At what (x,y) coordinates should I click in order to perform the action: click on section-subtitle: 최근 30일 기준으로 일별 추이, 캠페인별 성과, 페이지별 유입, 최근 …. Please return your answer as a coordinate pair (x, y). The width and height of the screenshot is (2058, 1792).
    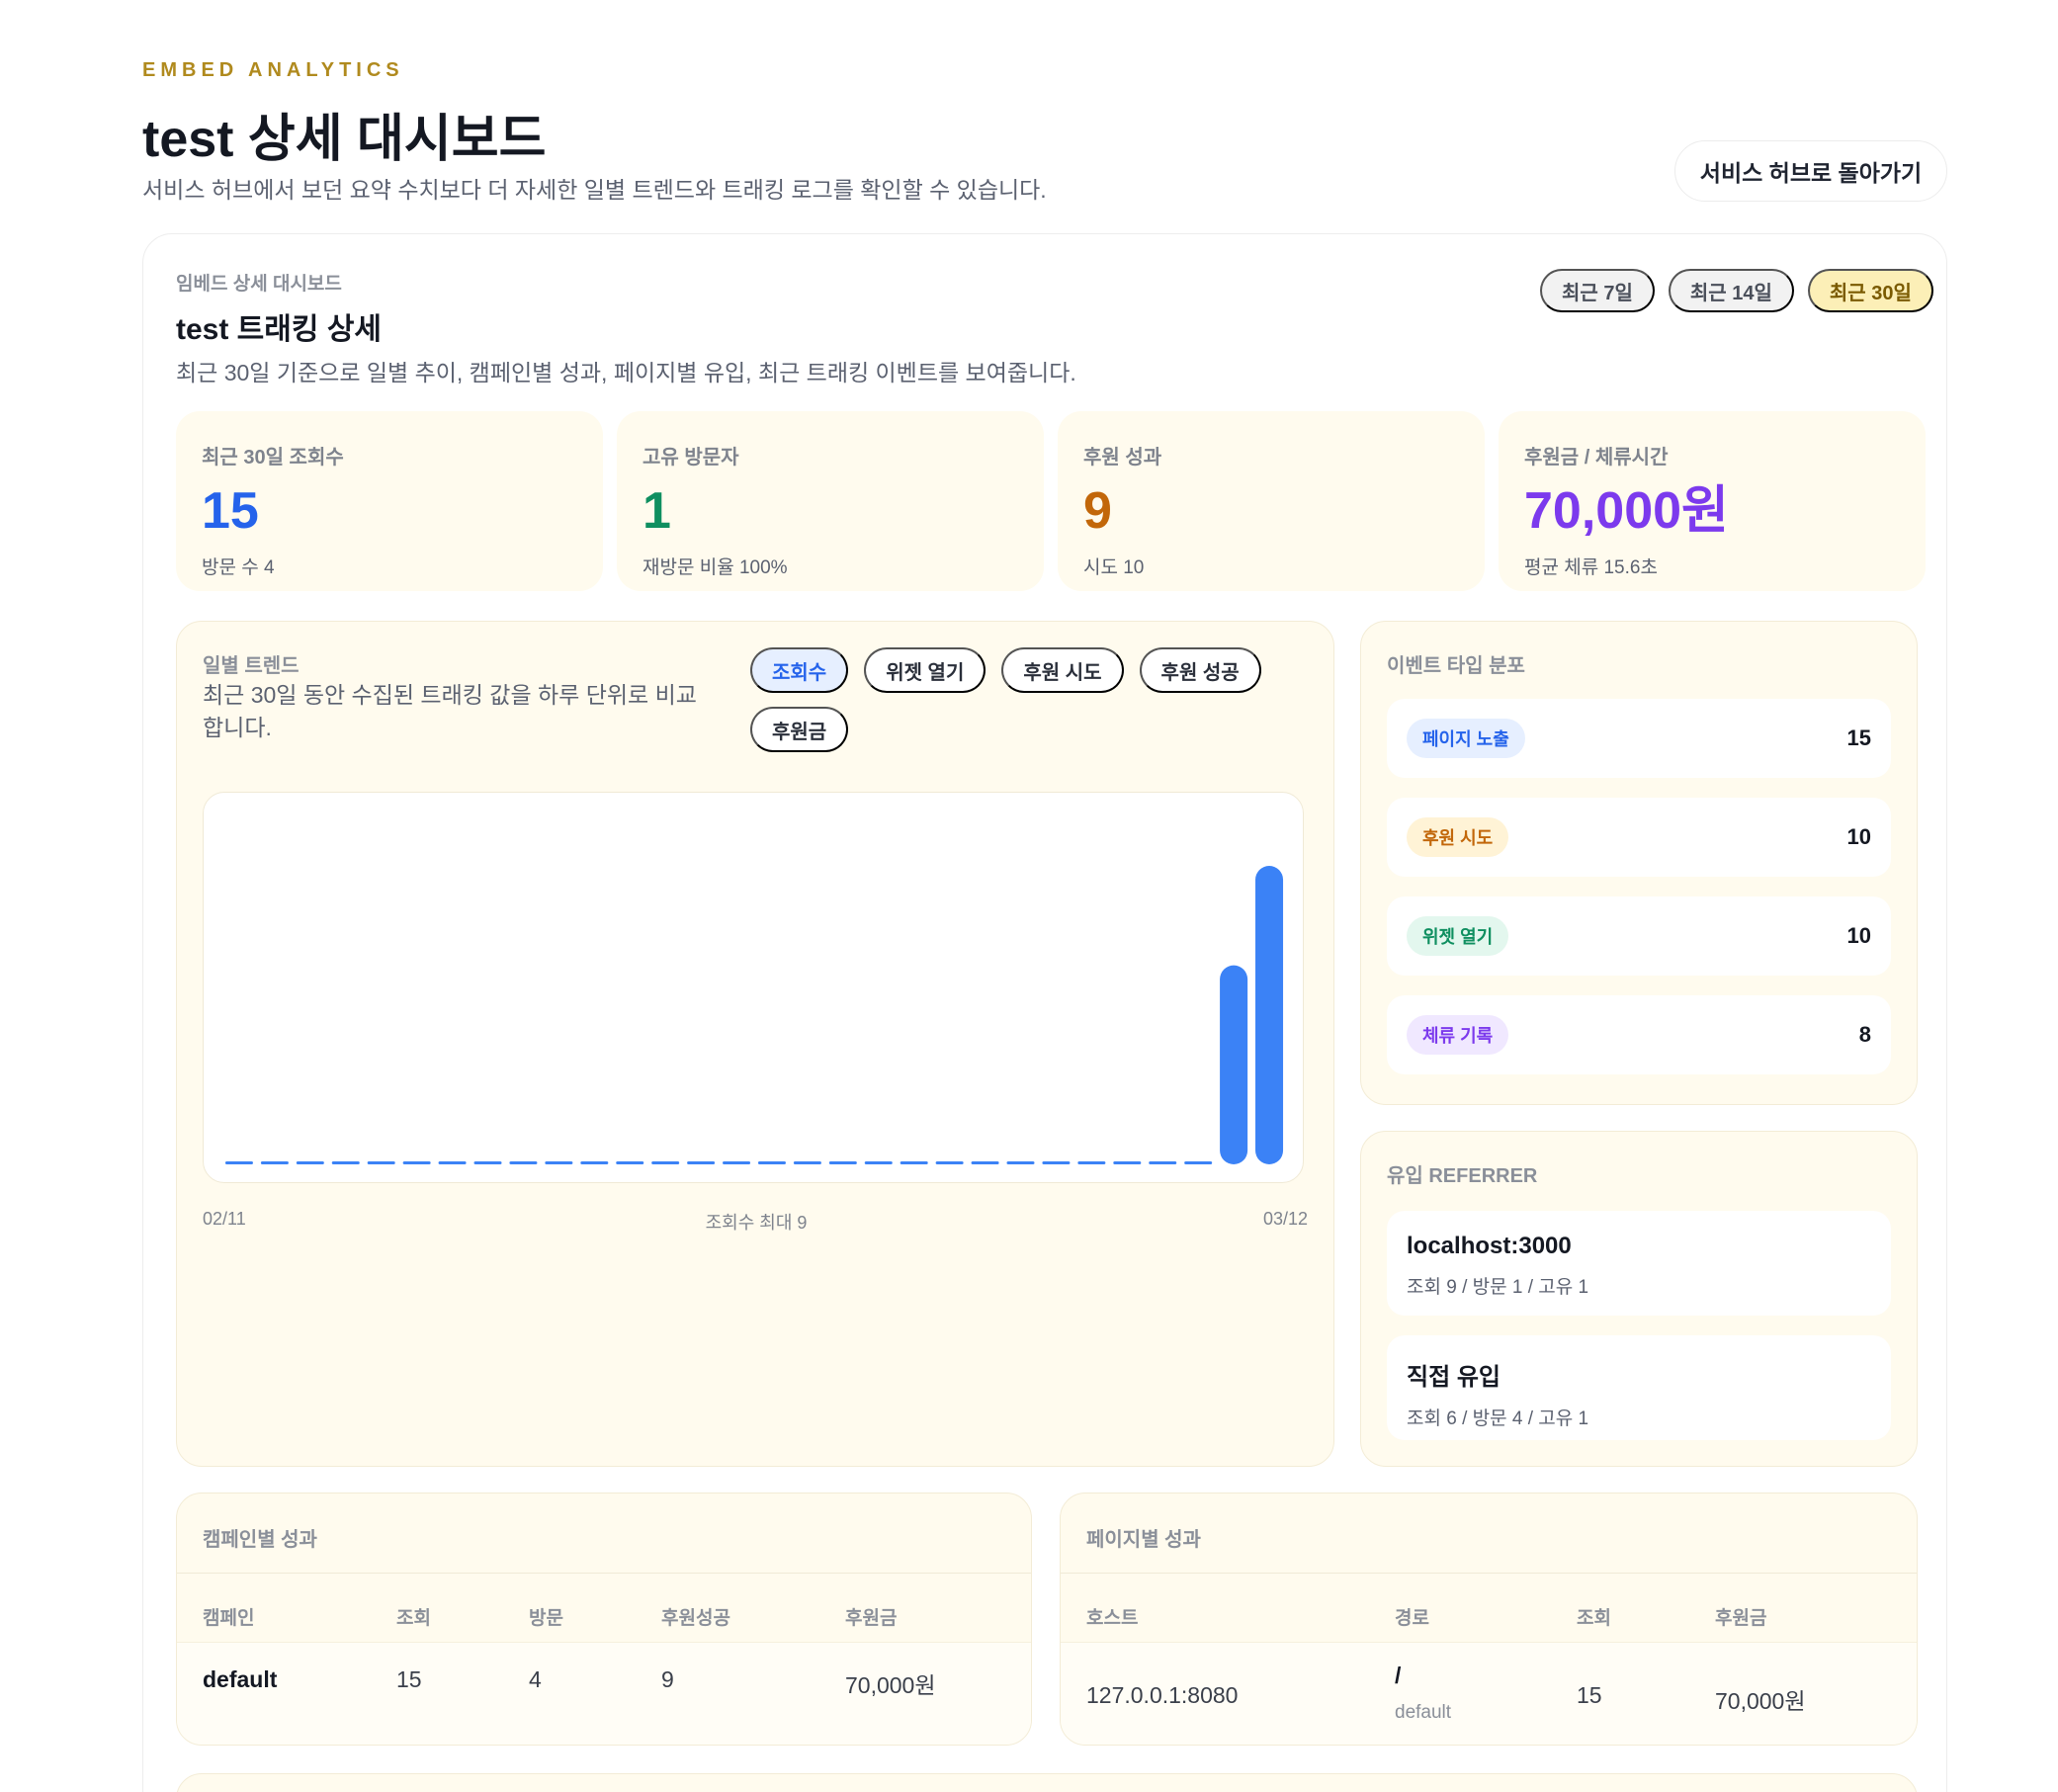
    Looking at the image, I should click on (626, 372).